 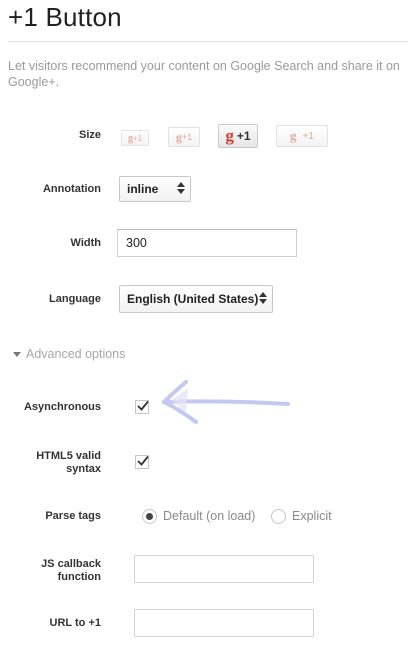 What do you see at coordinates (62, 407) in the screenshot?
I see `asynchronous-label: Asynchronous` at bounding box center [62, 407].